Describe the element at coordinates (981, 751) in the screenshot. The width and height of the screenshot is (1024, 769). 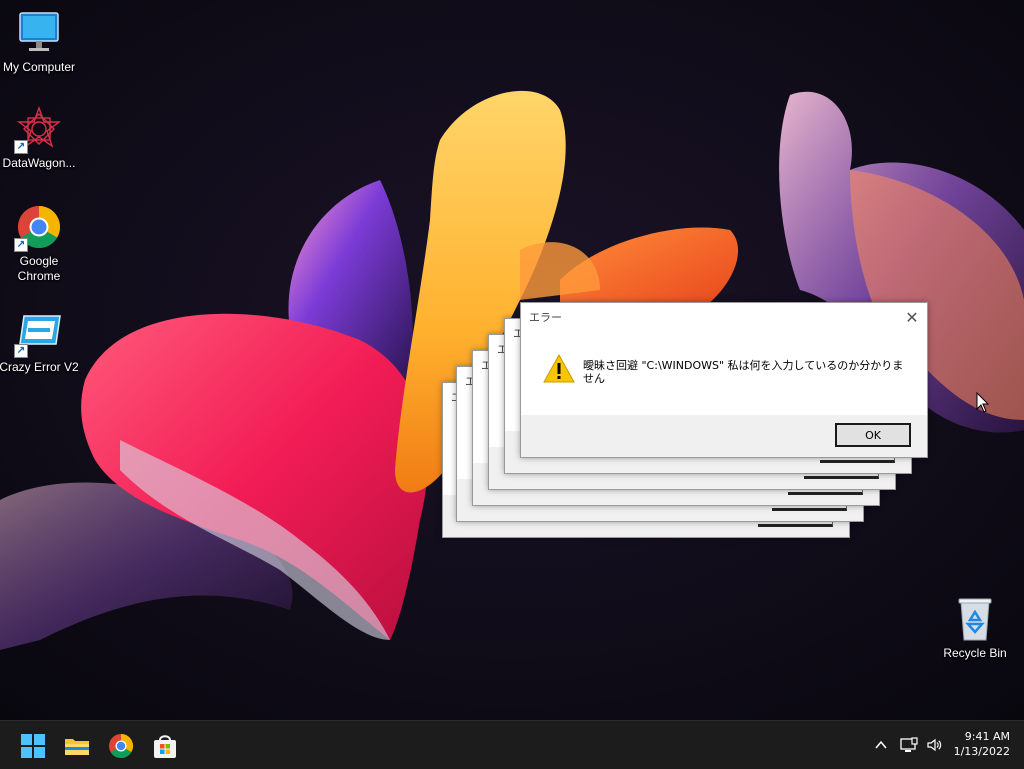
I see `clock-date: 1/13/2022` at that location.